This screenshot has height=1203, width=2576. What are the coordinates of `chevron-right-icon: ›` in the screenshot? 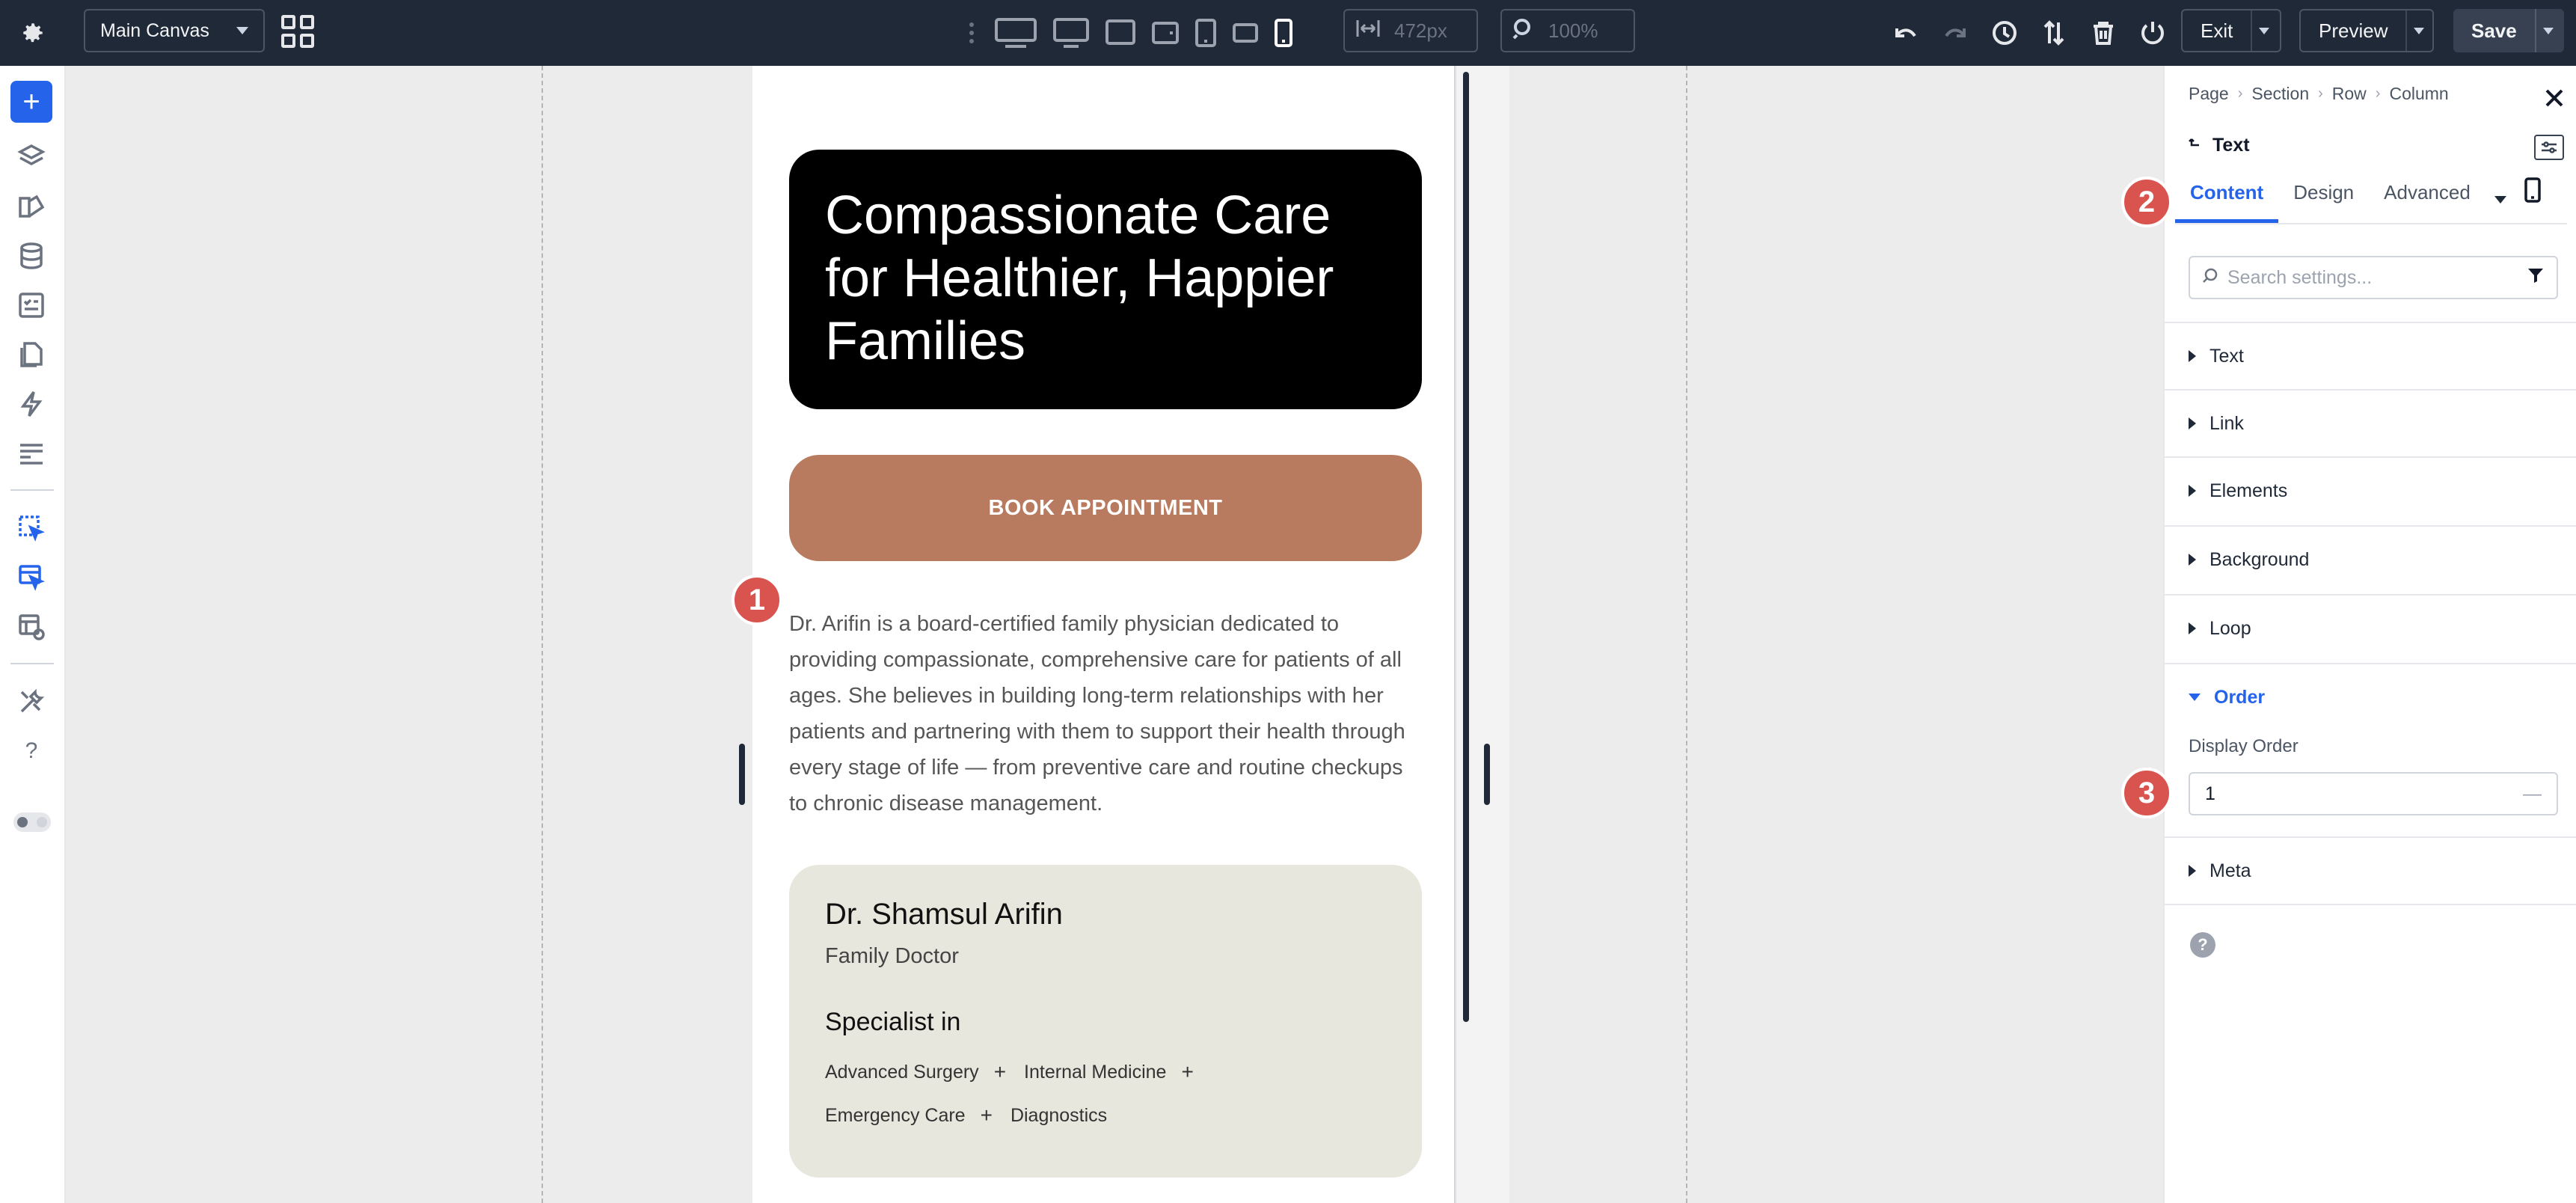 It's located at (2240, 93).